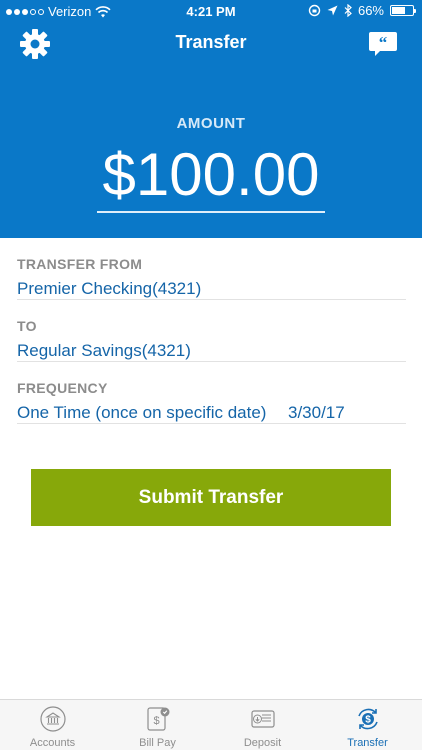 Image resolution: width=422 pixels, height=750 pixels. I want to click on rotation-lock-icon, so click(314, 10).